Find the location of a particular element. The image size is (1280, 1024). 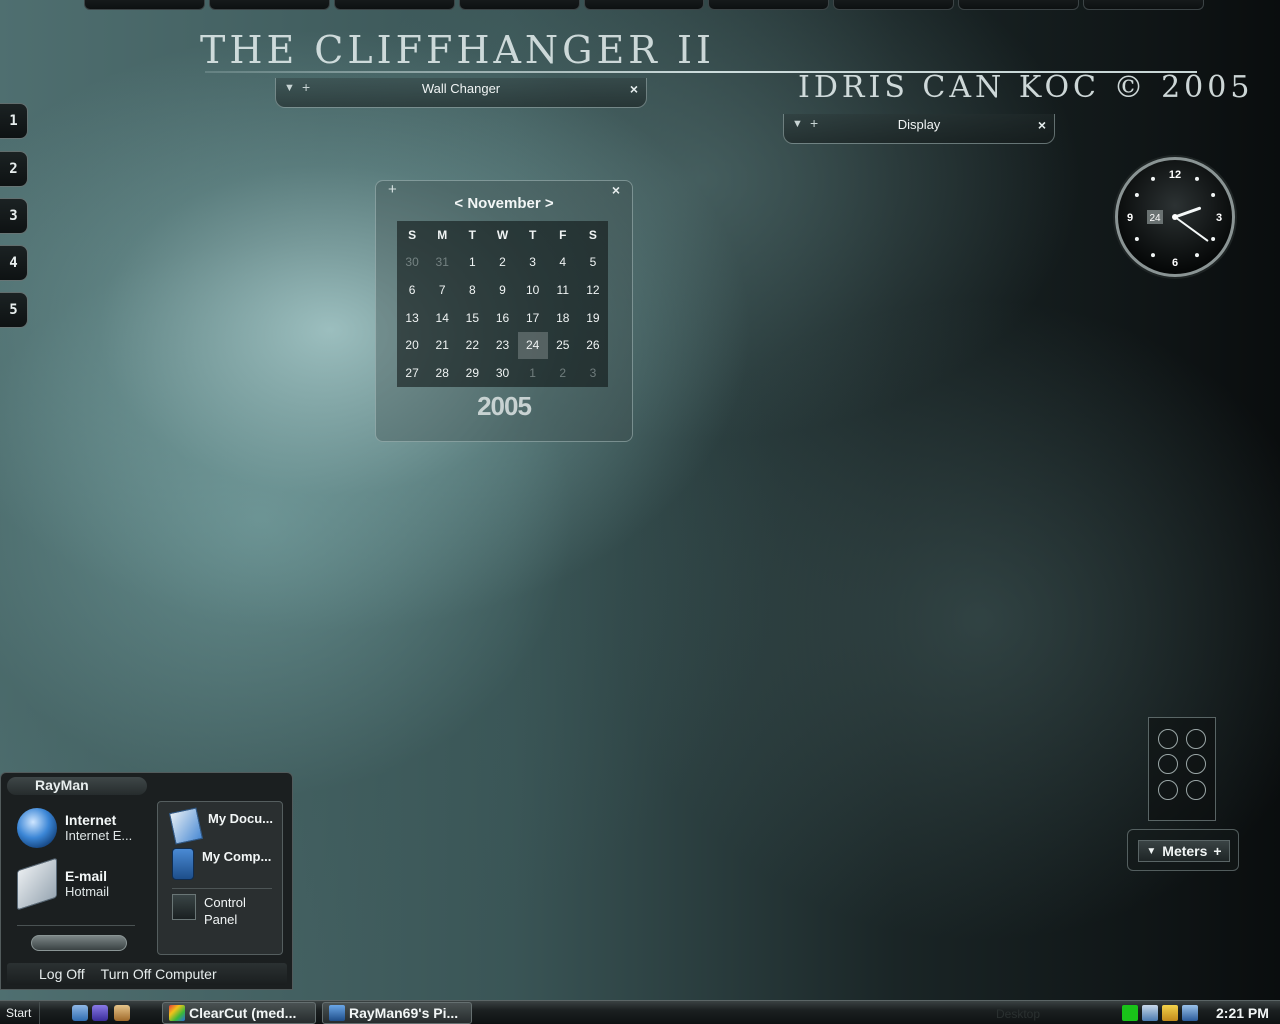

calendar-day: 9 is located at coordinates (502, 290).